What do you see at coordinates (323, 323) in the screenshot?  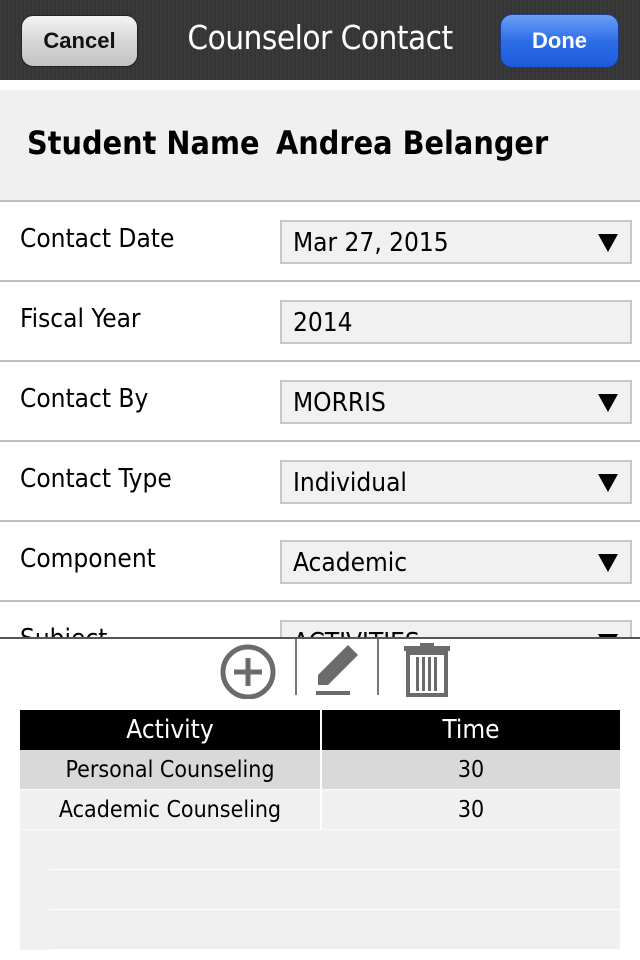 I see `fiscal-year-value: 2014` at bounding box center [323, 323].